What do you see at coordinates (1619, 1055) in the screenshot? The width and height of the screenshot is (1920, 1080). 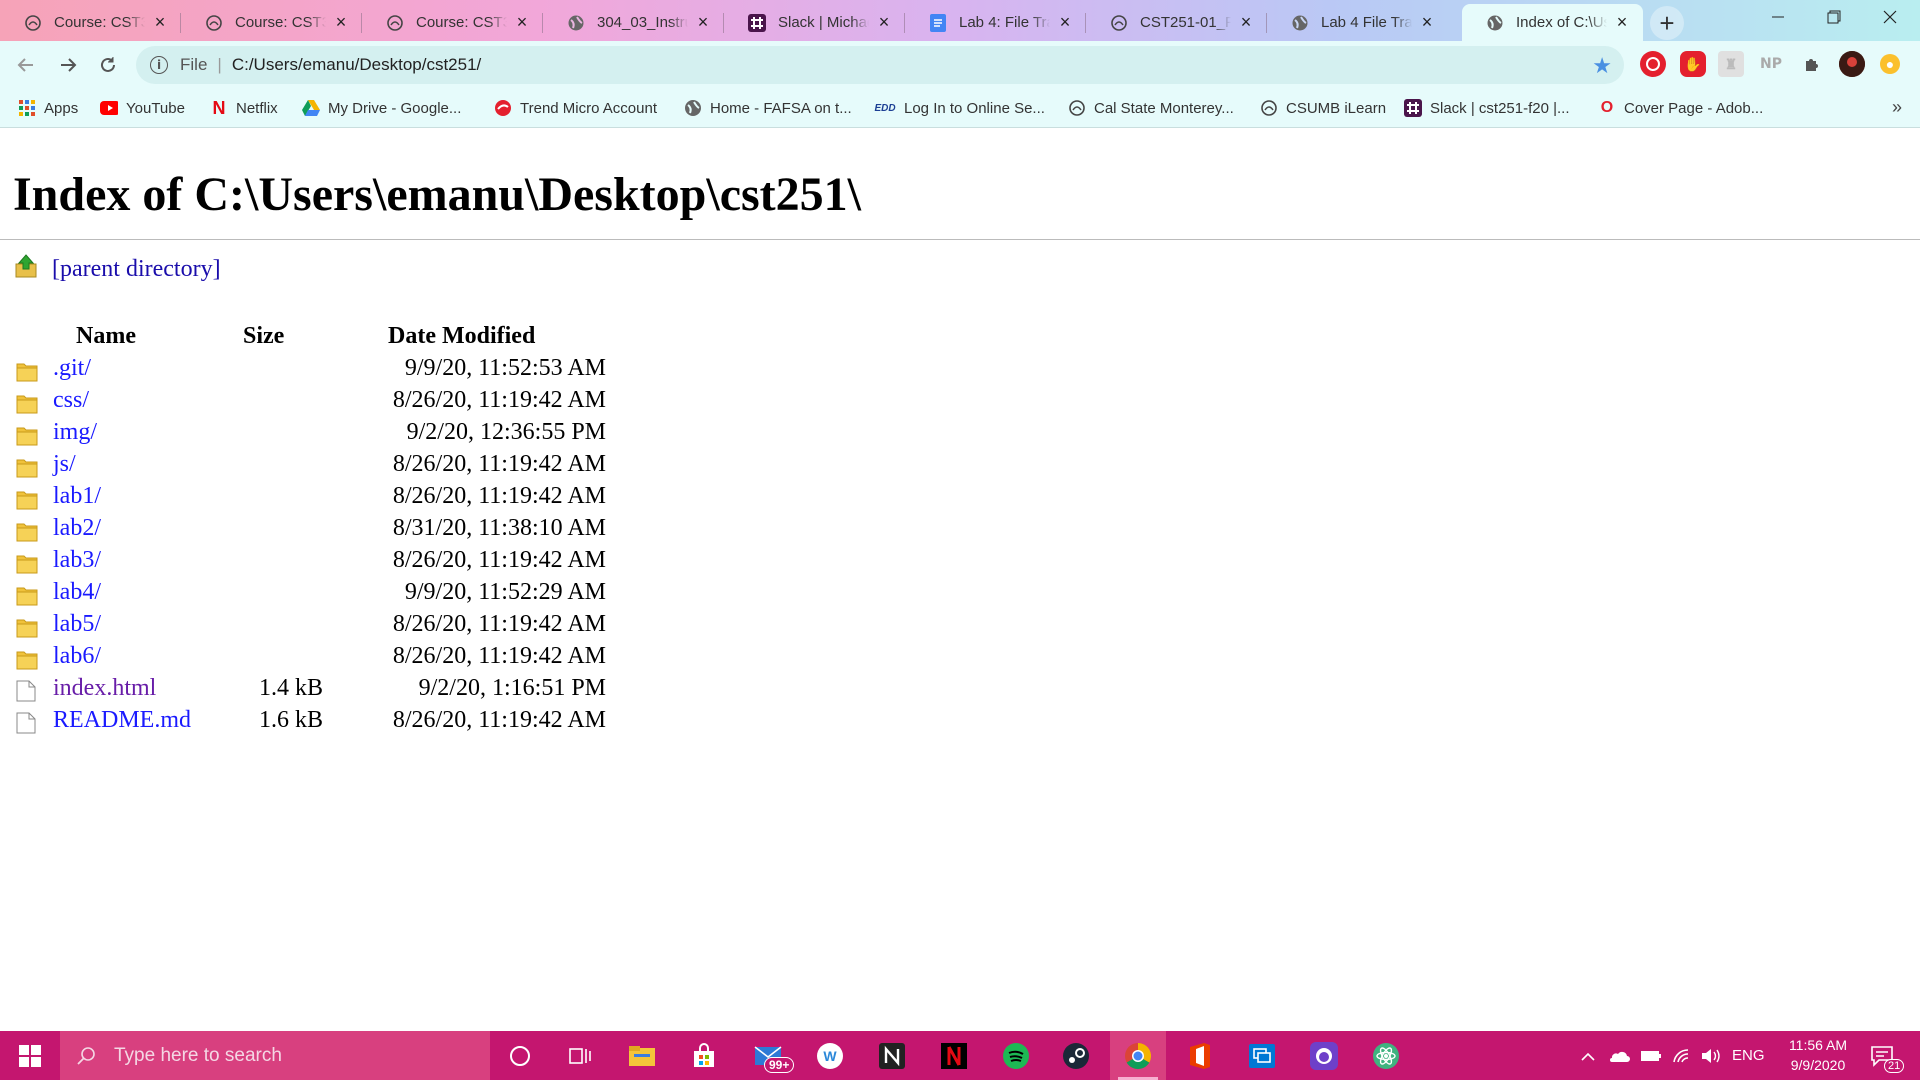 I see `onedrive-icon` at bounding box center [1619, 1055].